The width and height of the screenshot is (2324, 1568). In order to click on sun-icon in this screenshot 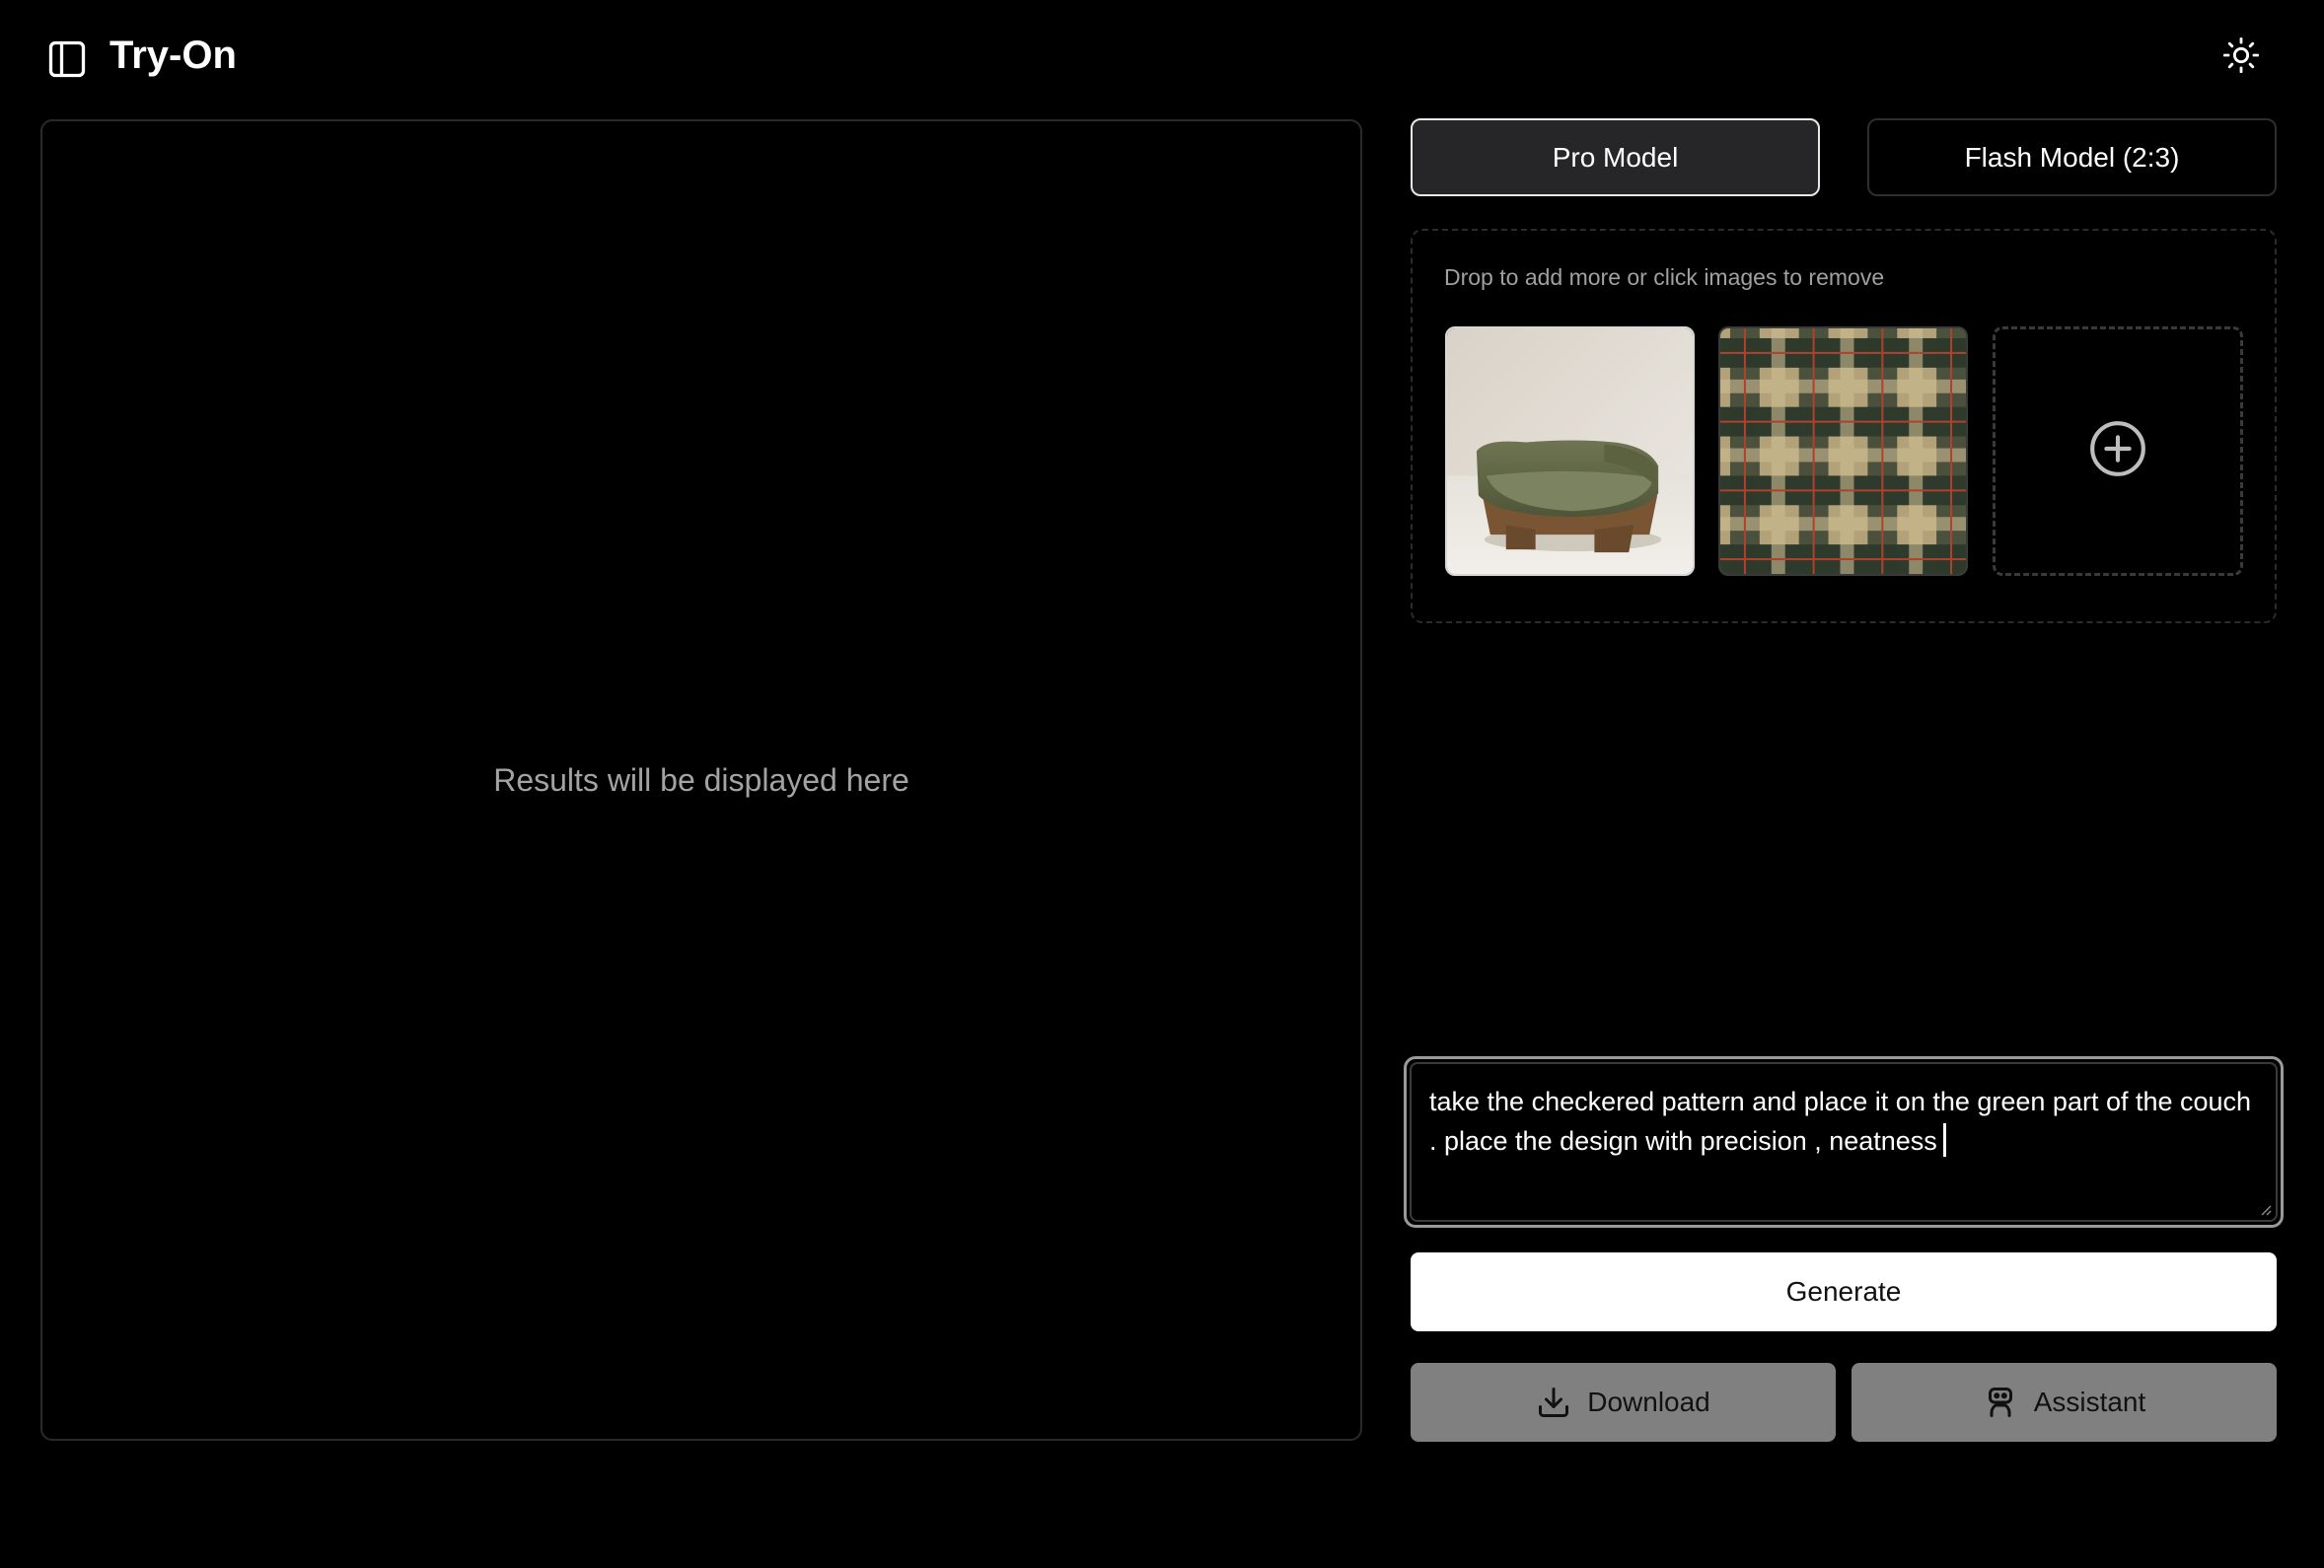, I will do `click(2241, 55)`.